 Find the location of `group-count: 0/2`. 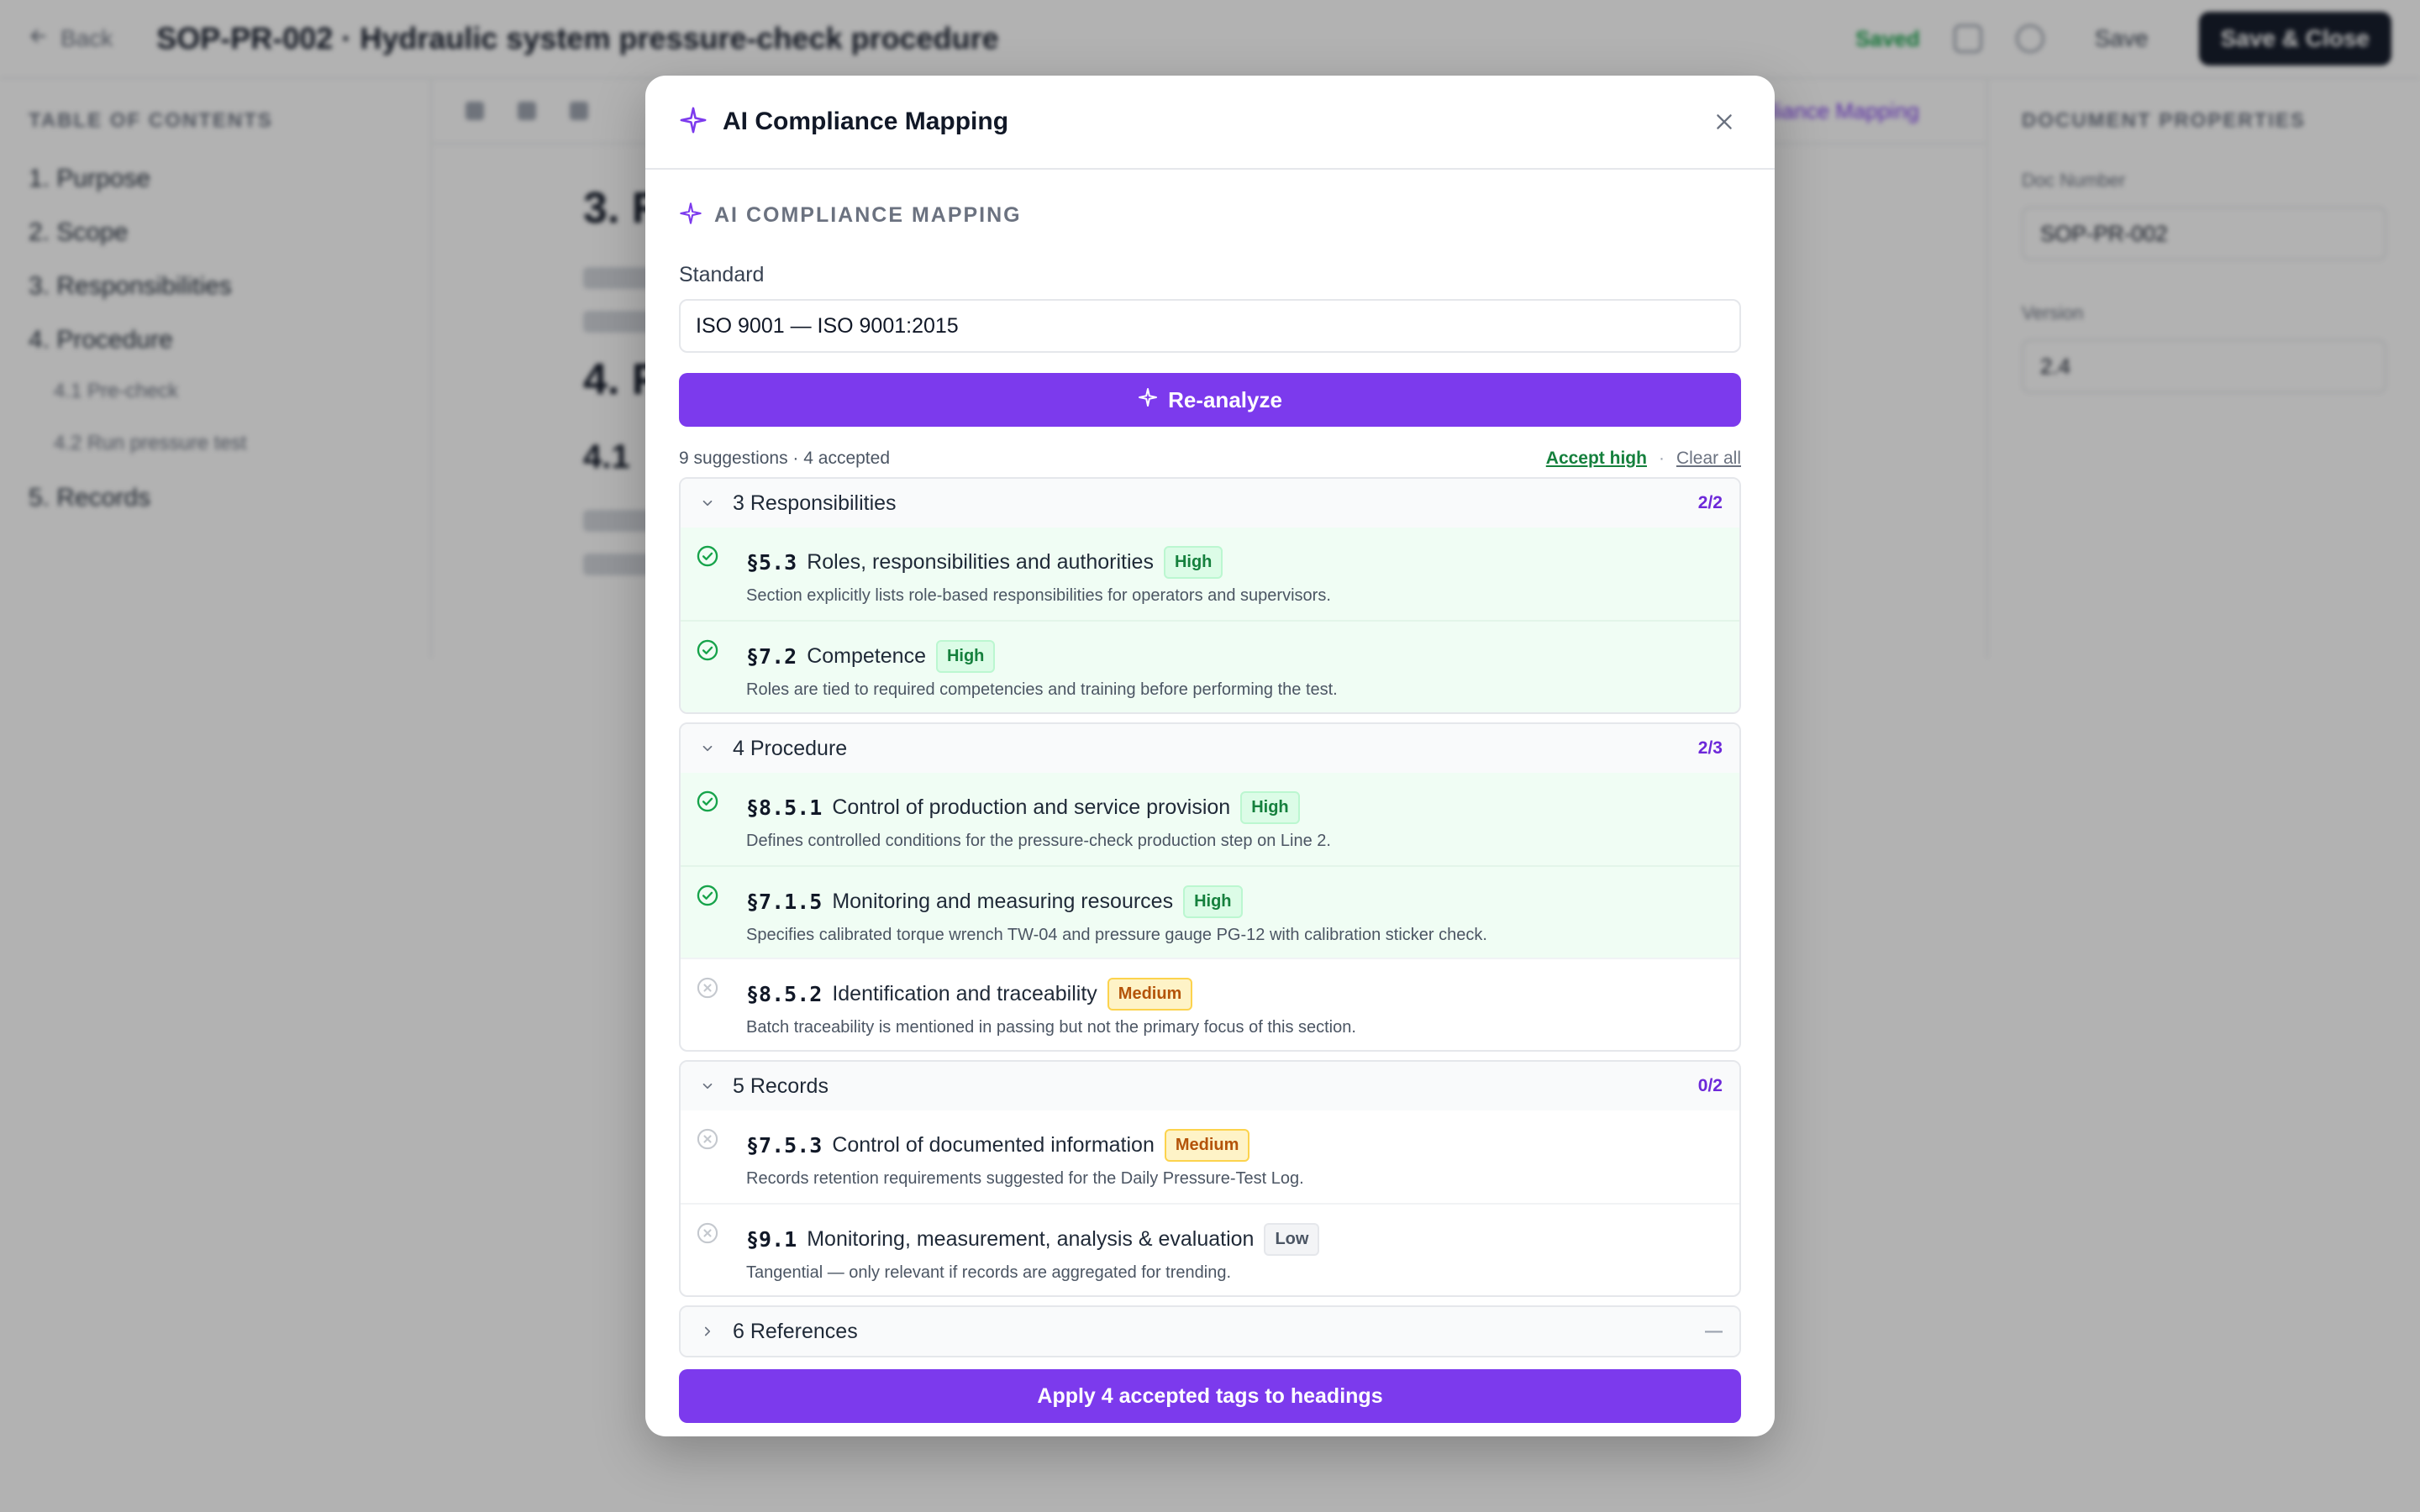

group-count: 0/2 is located at coordinates (1710, 1085).